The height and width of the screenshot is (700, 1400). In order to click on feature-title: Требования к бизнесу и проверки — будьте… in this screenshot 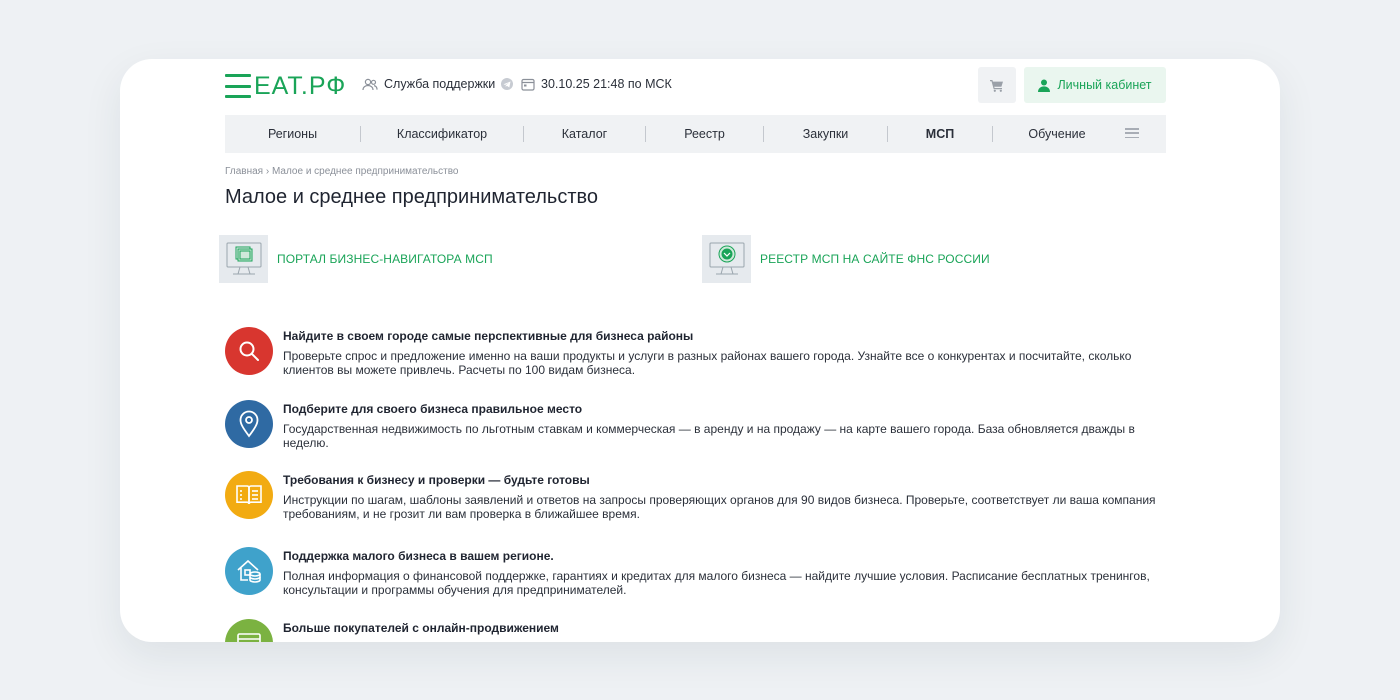, I will do `click(436, 480)`.